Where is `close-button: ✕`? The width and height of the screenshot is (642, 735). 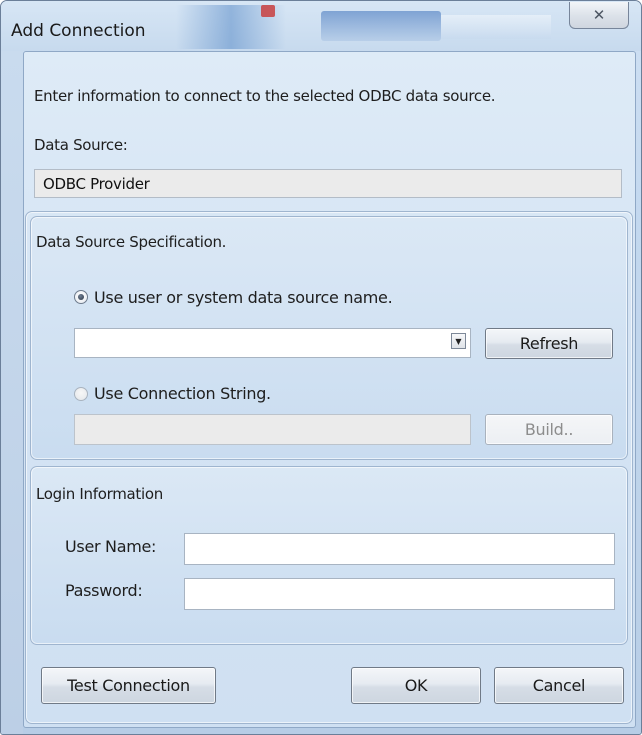 close-button: ✕ is located at coordinates (599, 15).